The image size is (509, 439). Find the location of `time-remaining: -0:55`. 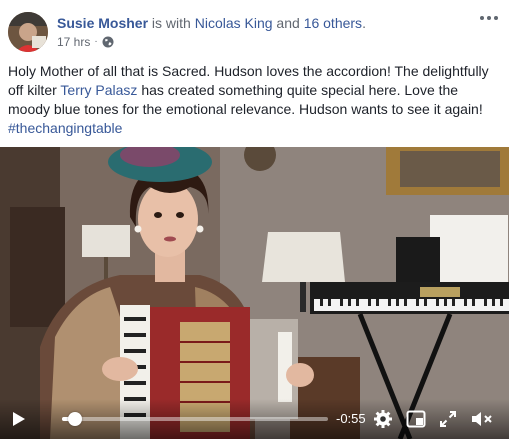

time-remaining: -0:55 is located at coordinates (351, 418).